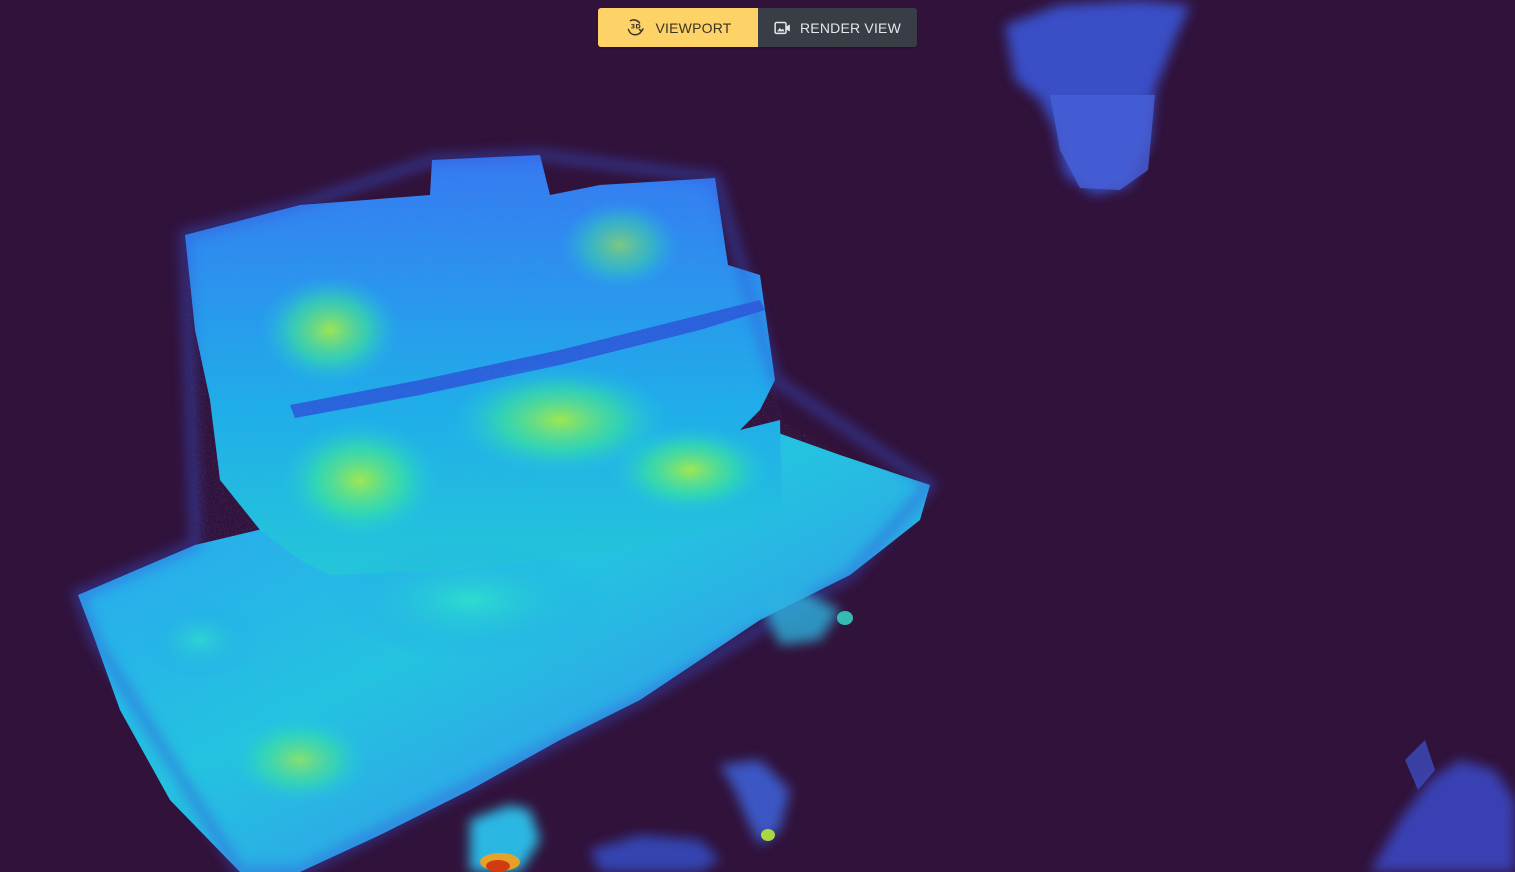 Image resolution: width=1515 pixels, height=872 pixels. I want to click on far-object-bottom-right, so click(1442, 806).